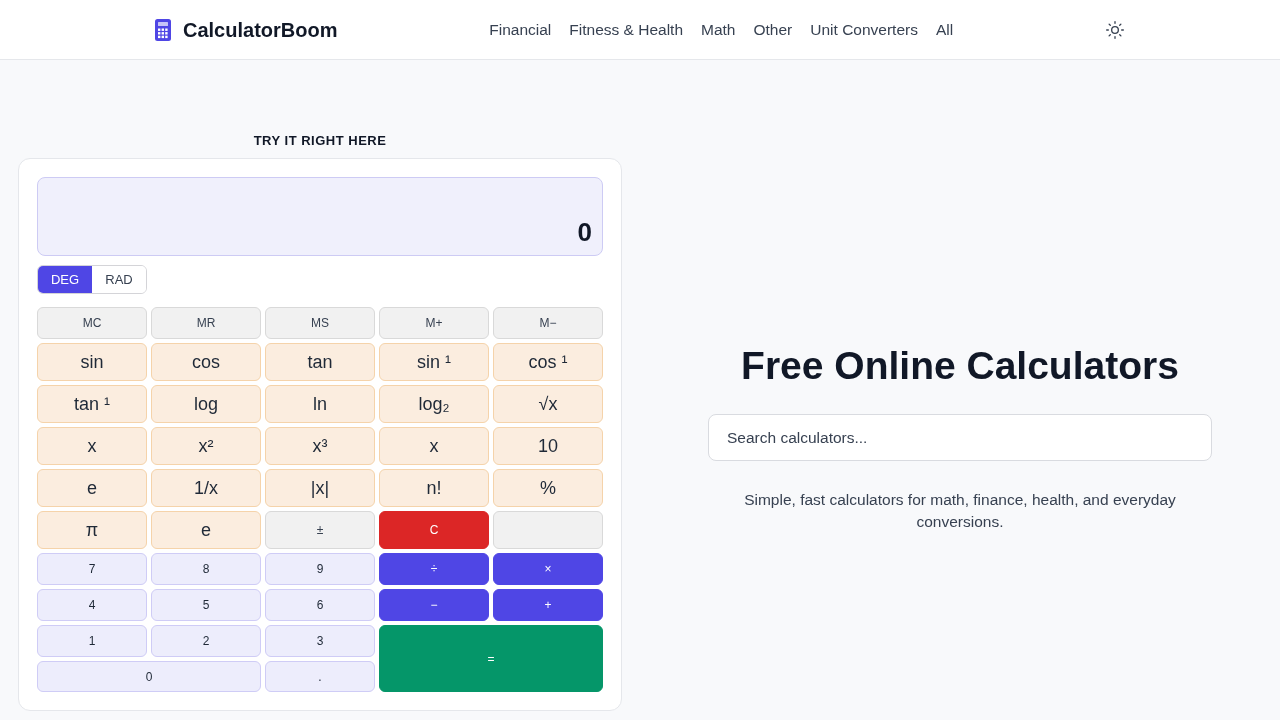 Image resolution: width=1280 pixels, height=720 pixels. I want to click on clear-key: C, so click(434, 530).